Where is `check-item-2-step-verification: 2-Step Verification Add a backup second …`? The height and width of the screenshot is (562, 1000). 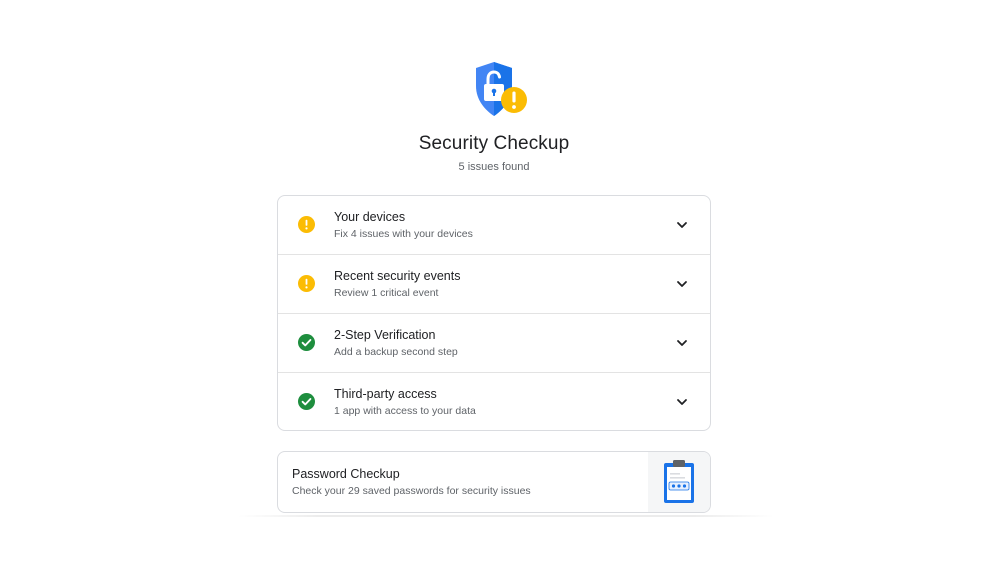
check-item-2-step-verification: 2-Step Verification Add a backup second … is located at coordinates (494, 343).